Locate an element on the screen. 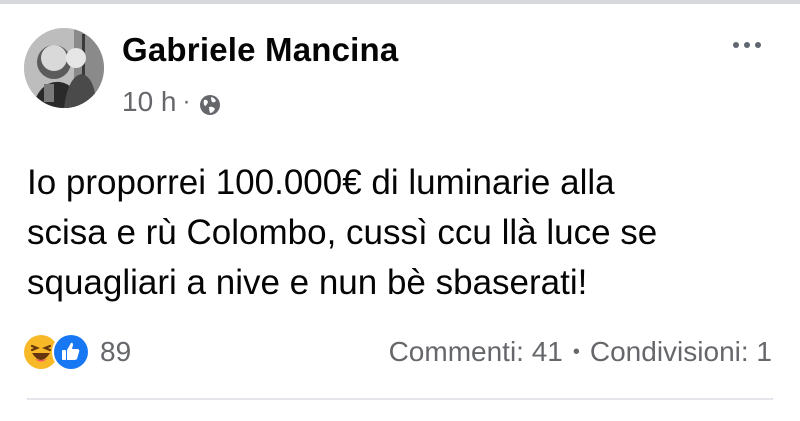  post-stats: Commenti: 41 • Condivisioni: 1 is located at coordinates (580, 352).